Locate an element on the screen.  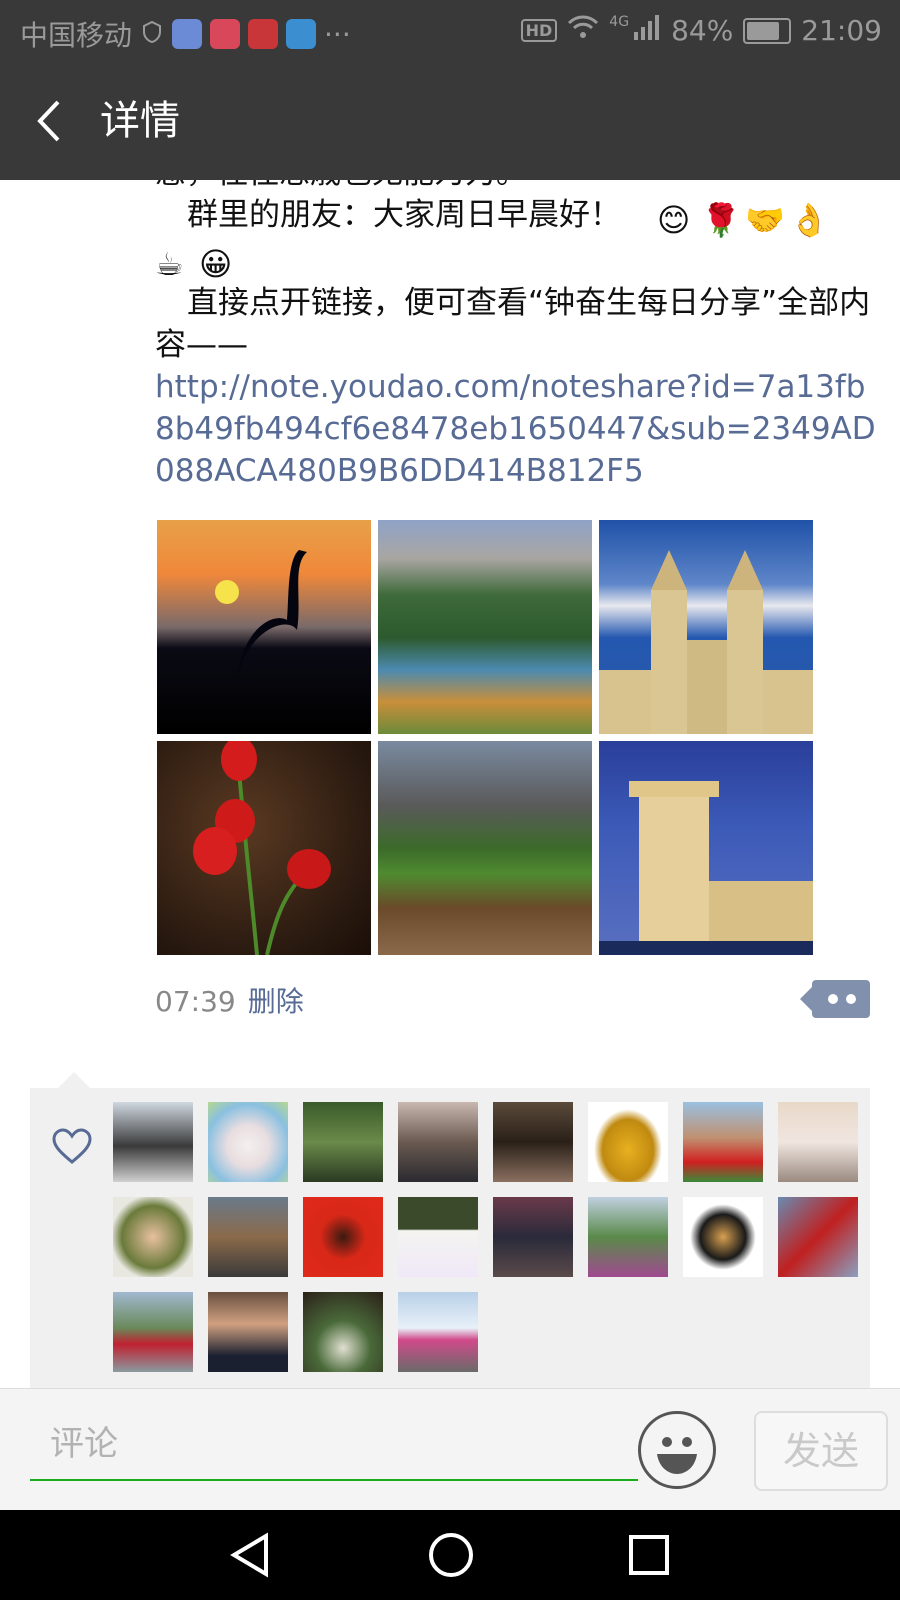
video-app-icon is located at coordinates (225, 34).